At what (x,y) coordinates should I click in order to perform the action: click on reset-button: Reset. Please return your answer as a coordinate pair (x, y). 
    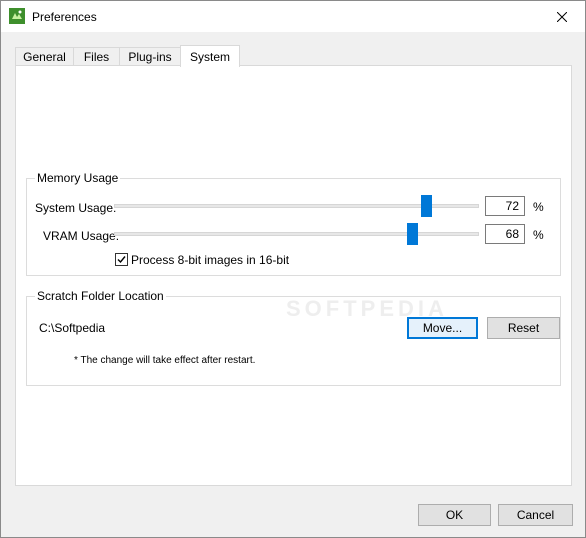
    Looking at the image, I should click on (523, 328).